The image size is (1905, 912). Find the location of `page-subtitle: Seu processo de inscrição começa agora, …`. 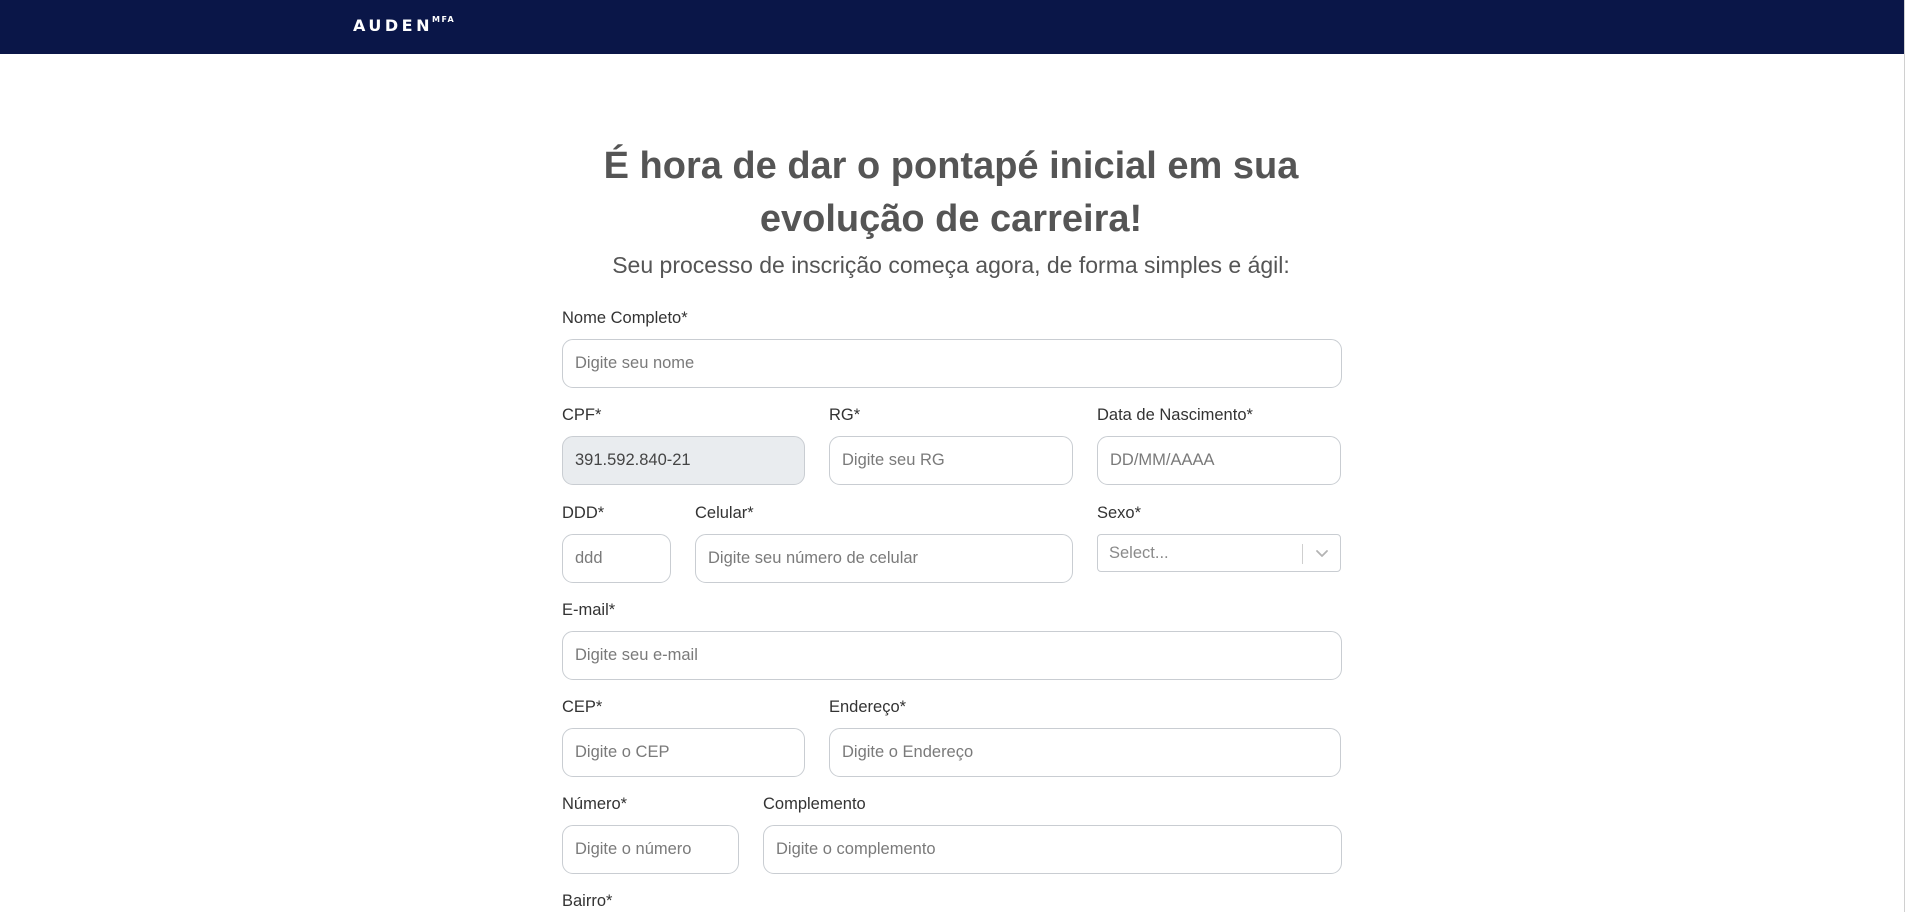

page-subtitle: Seu processo de inscrição começa agora, … is located at coordinates (951, 265).